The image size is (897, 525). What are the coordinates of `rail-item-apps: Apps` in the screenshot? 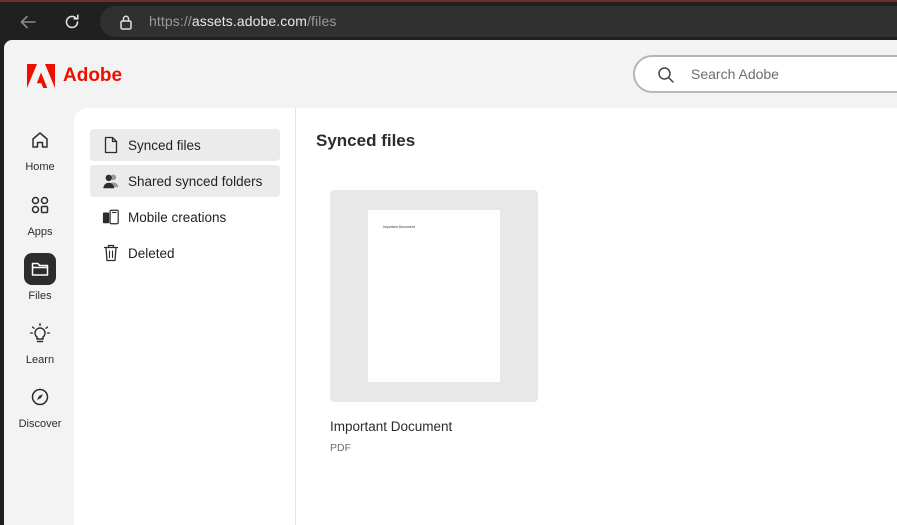 It's located at (40, 213).